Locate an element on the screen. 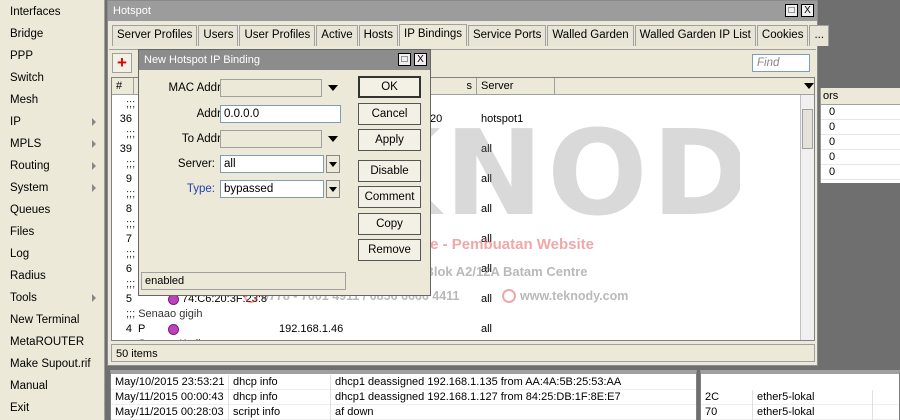  dialog-title: New Hotspot IP Binding is located at coordinates (202, 60).